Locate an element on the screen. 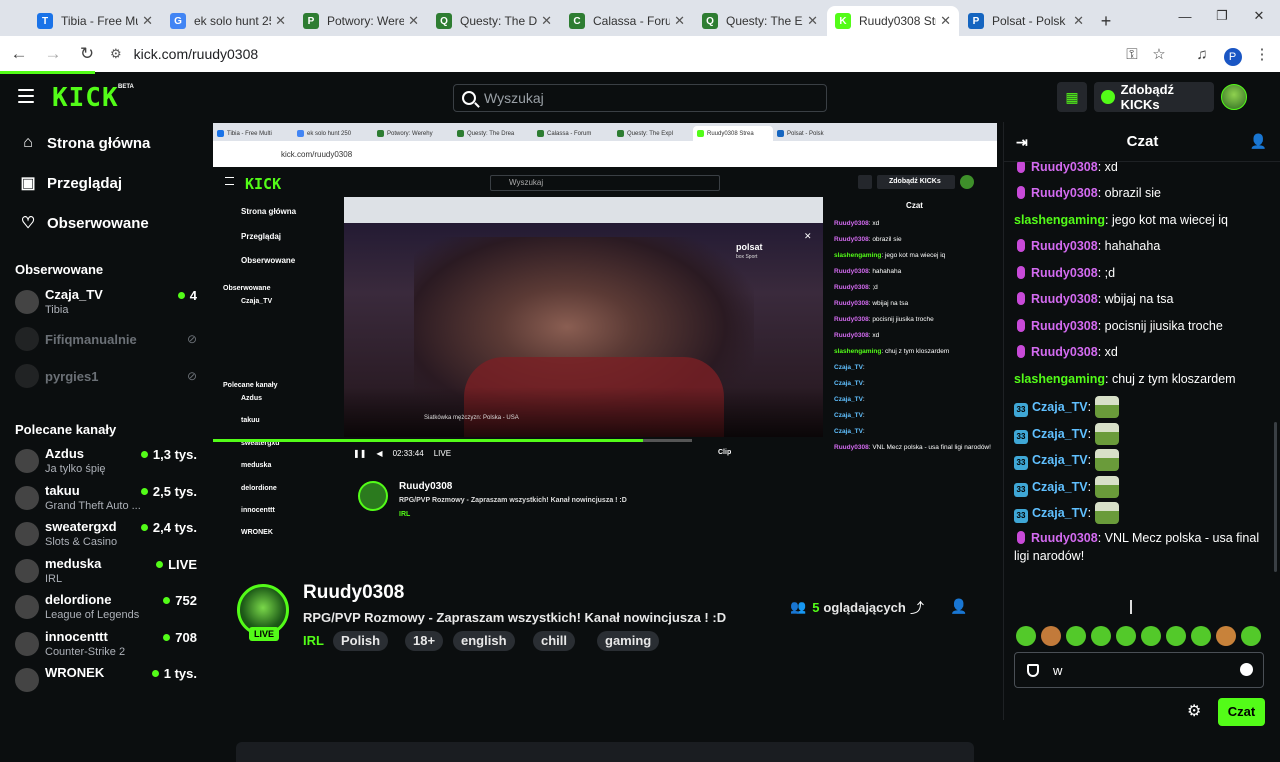  close-window-icon: ✕ is located at coordinates (1258, 16).